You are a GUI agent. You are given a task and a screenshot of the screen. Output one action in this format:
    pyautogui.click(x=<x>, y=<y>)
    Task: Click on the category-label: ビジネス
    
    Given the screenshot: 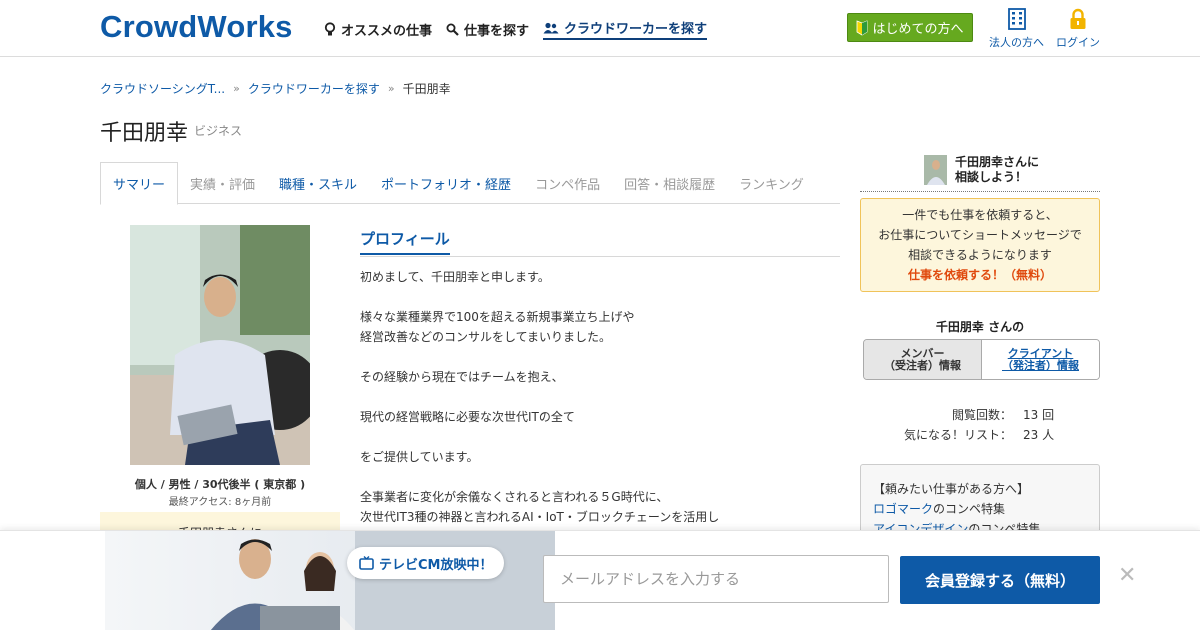 What is the action you would take?
    pyautogui.click(x=218, y=131)
    